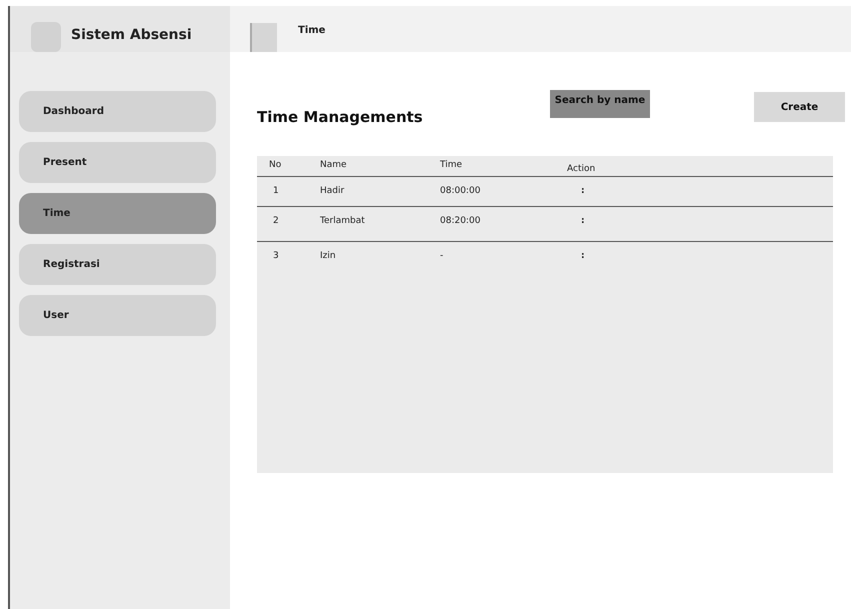 Image resolution: width=851 pixels, height=609 pixels. I want to click on table-cell-text: Izin, so click(328, 256).